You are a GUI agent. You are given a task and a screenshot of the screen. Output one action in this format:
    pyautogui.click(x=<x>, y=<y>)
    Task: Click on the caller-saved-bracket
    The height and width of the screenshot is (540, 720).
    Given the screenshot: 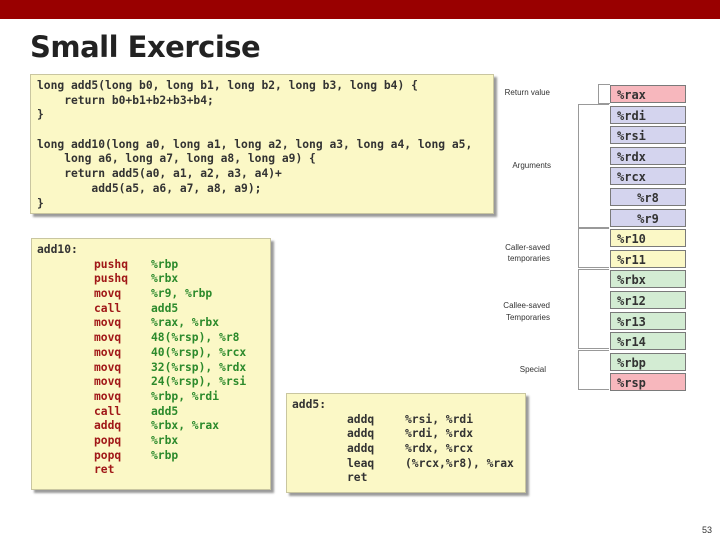 What is the action you would take?
    pyautogui.click(x=593, y=248)
    